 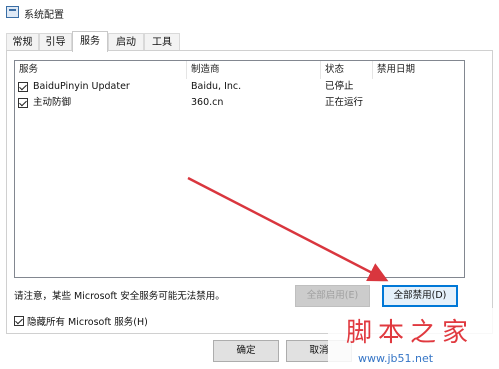 What do you see at coordinates (396, 358) in the screenshot?
I see `watermark-url: www.jb51.net` at bounding box center [396, 358].